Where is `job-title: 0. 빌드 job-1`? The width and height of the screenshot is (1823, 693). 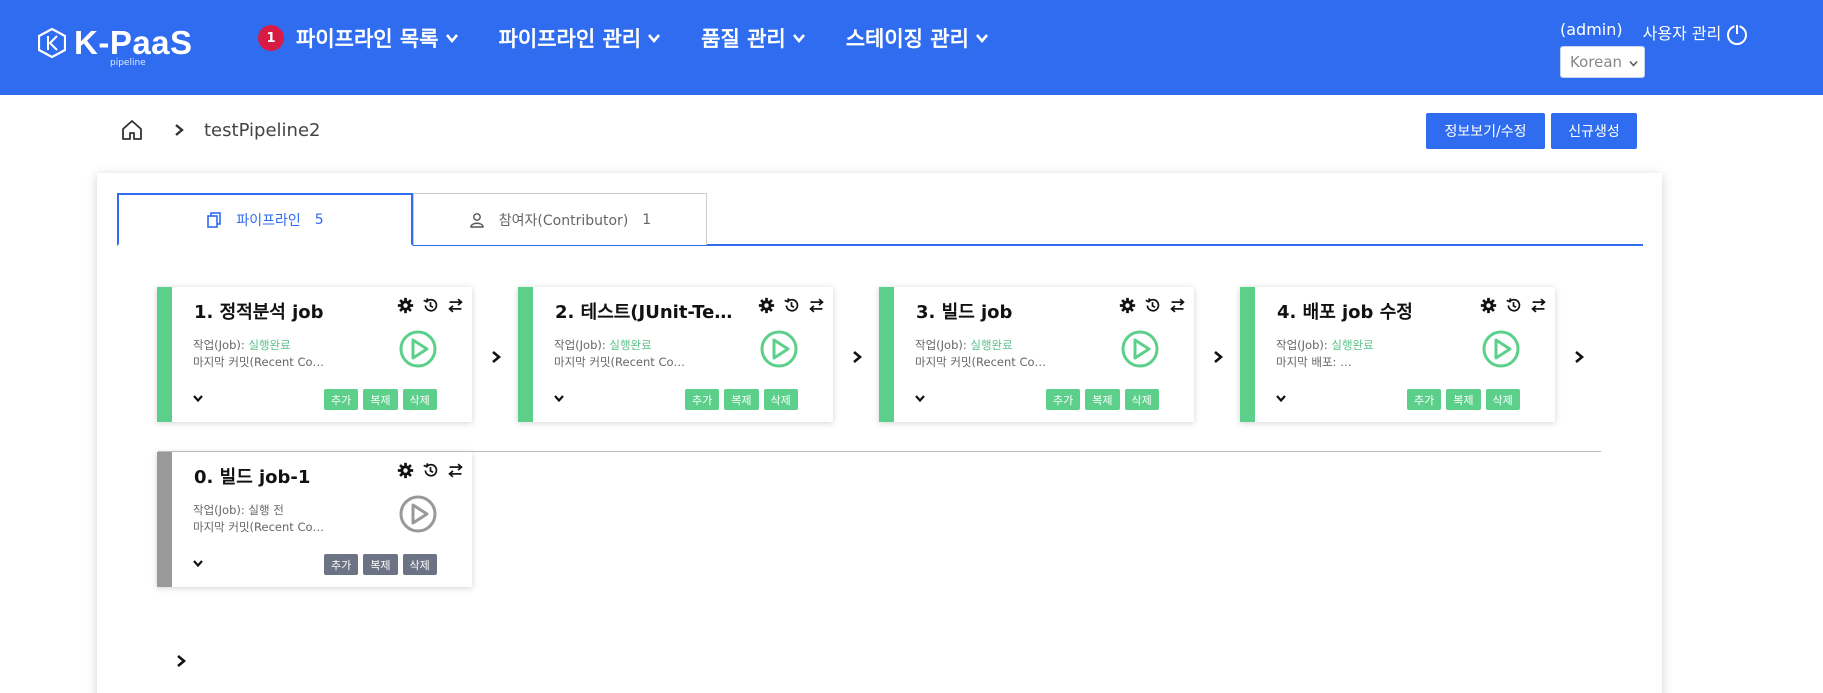
job-title: 0. 빌드 job-1 is located at coordinates (252, 477).